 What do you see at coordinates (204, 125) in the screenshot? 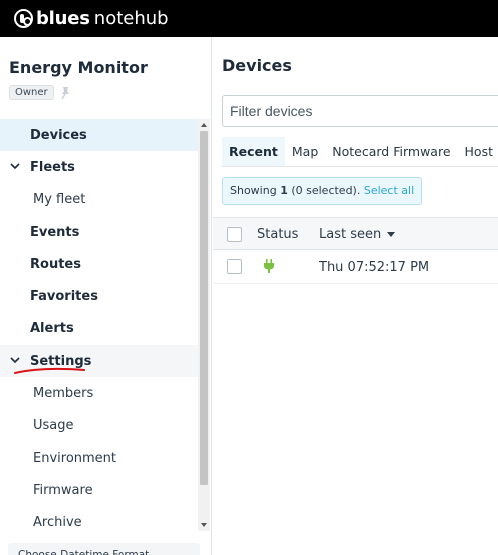
I see `scroll-up-arrow-icon` at bounding box center [204, 125].